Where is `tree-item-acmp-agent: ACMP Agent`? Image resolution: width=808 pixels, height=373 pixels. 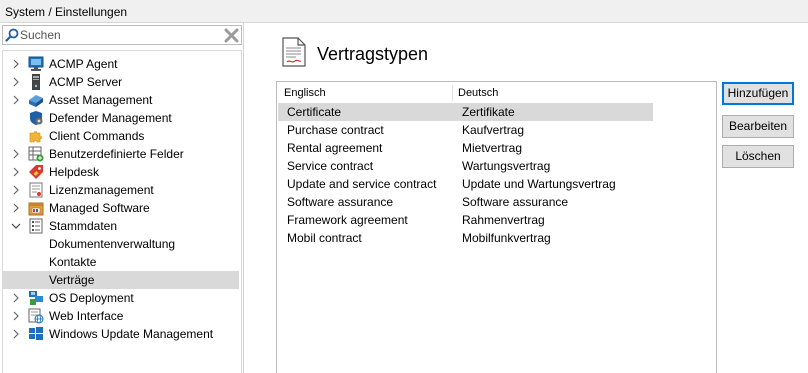 tree-item-acmp-agent: ACMP Agent is located at coordinates (121, 64).